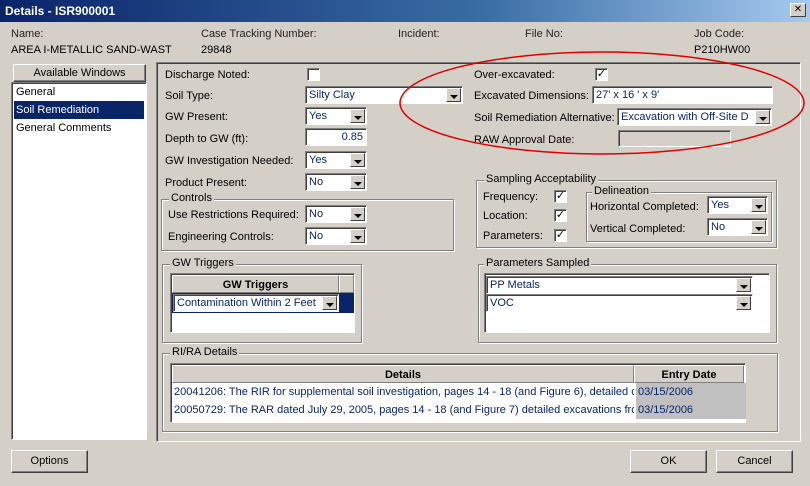  I want to click on gw-triggers-header-spacer, so click(346, 284).